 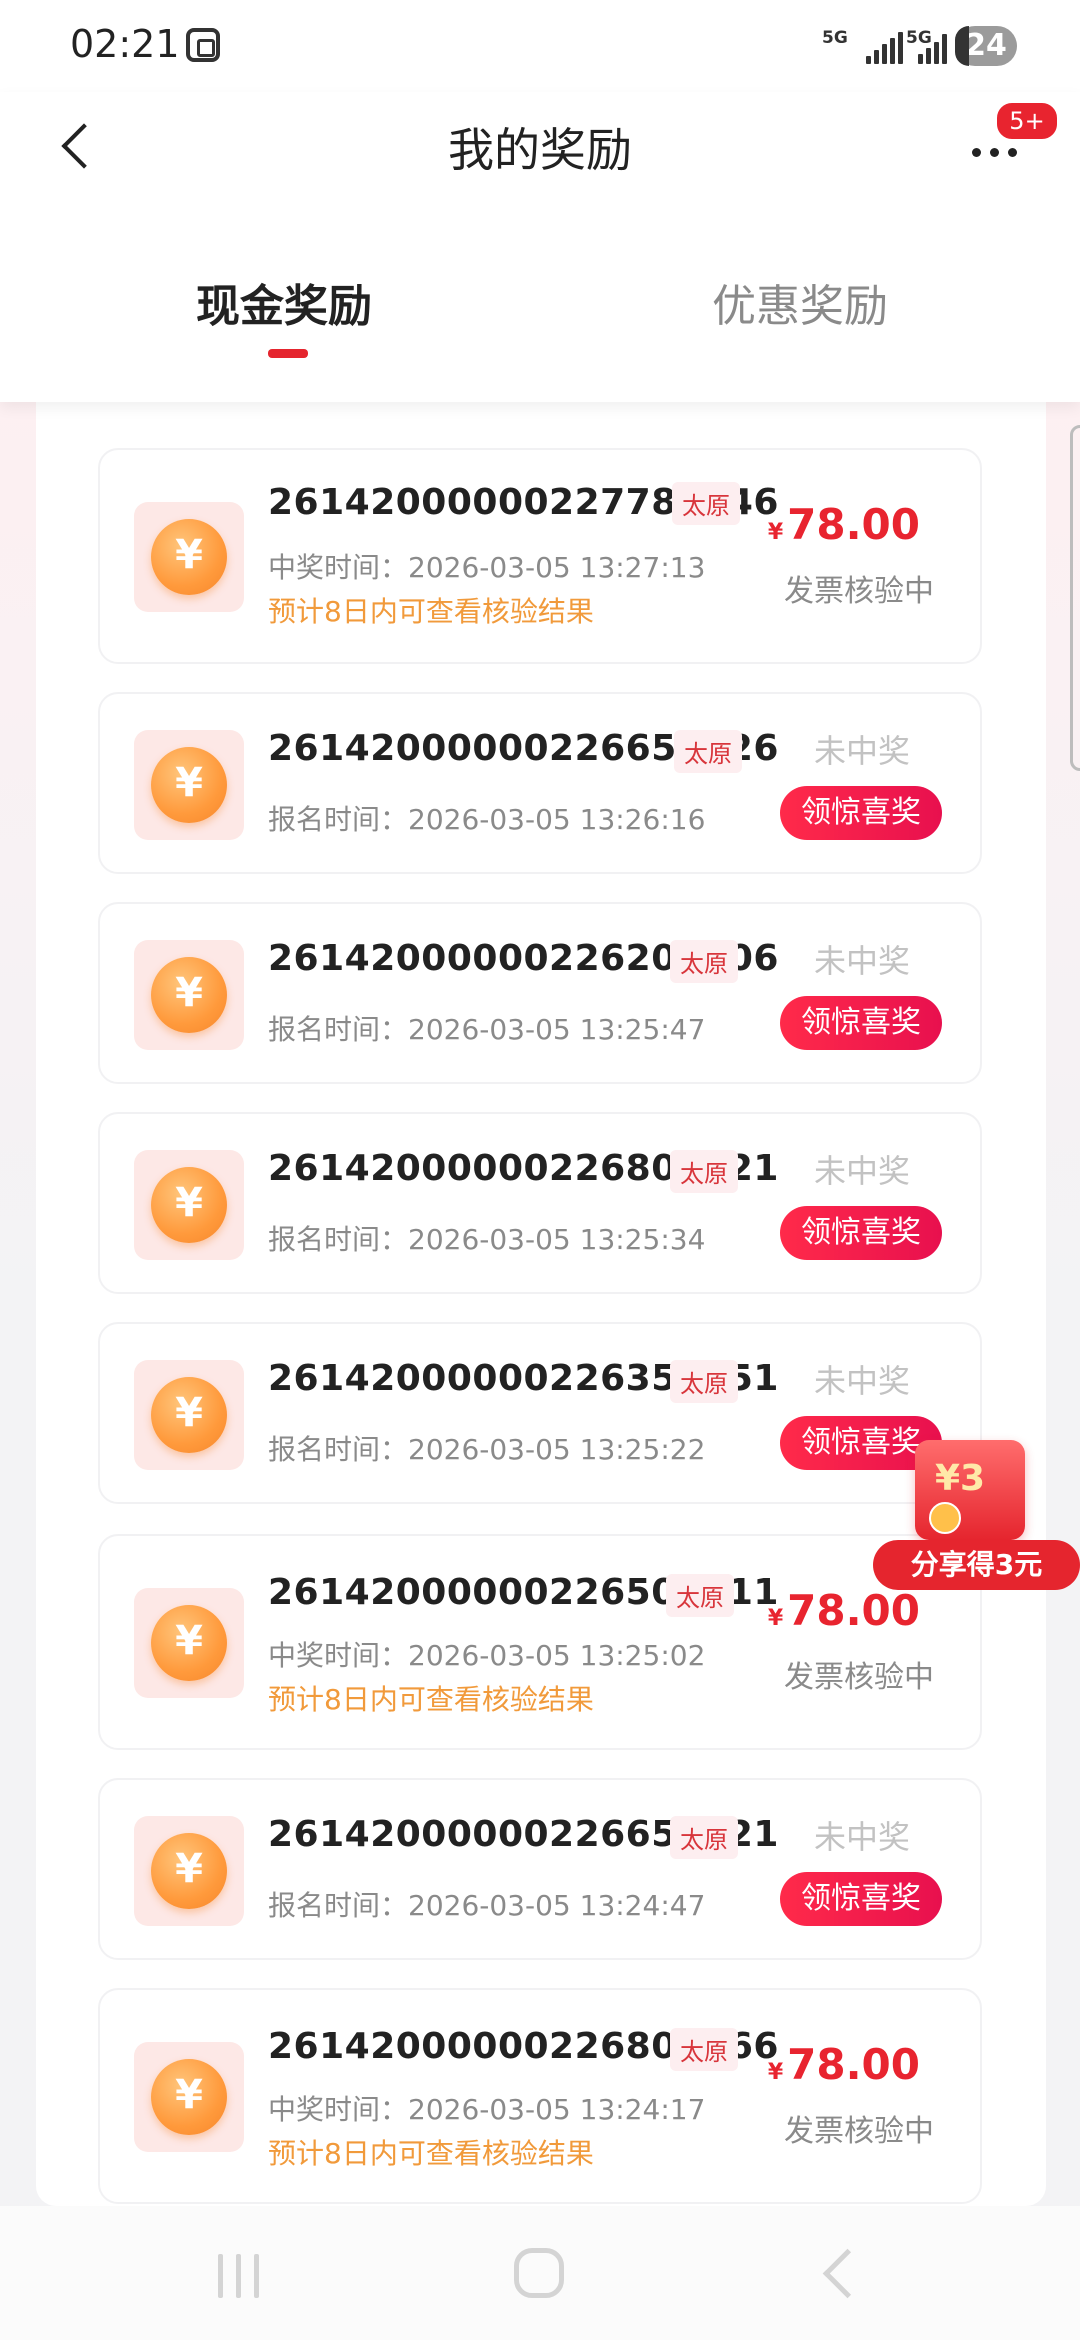 What do you see at coordinates (1027, 121) in the screenshot?
I see `notification-badge: 5+` at bounding box center [1027, 121].